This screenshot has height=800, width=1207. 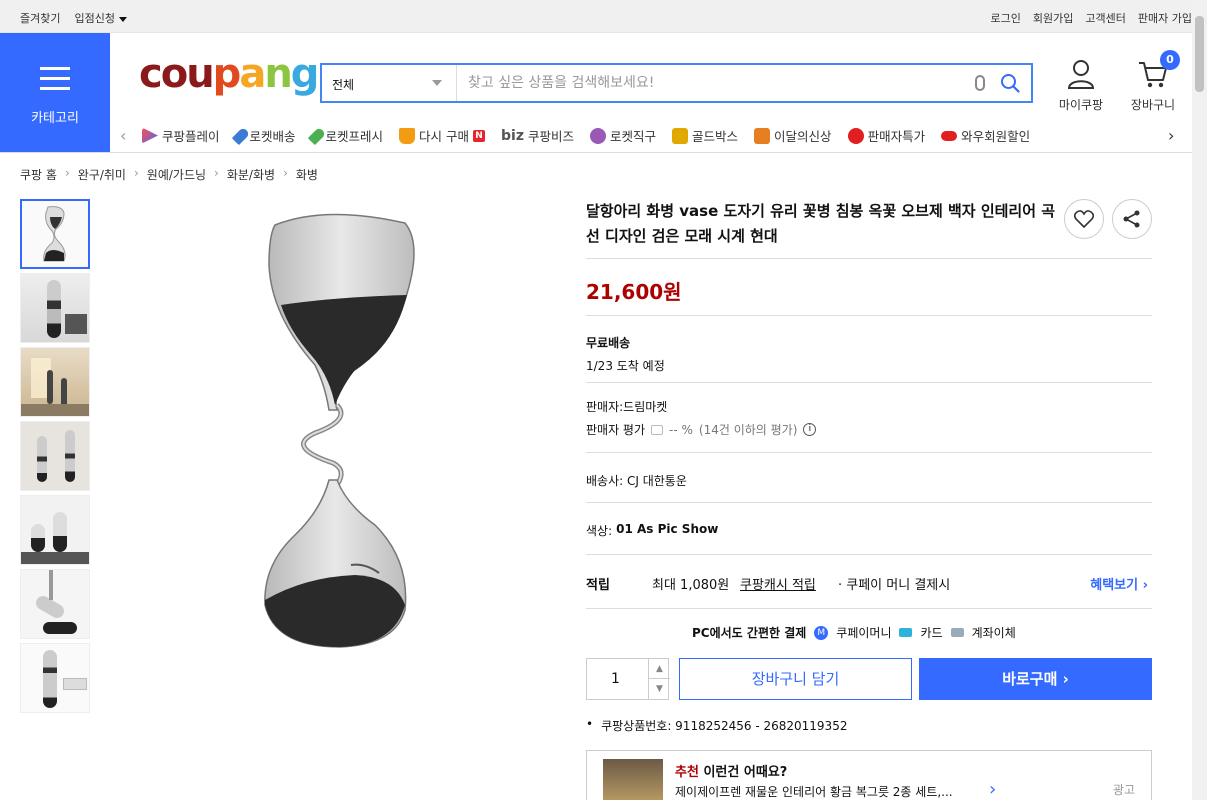 What do you see at coordinates (307, 174) in the screenshot?
I see `breadcrumb-item: 화병` at bounding box center [307, 174].